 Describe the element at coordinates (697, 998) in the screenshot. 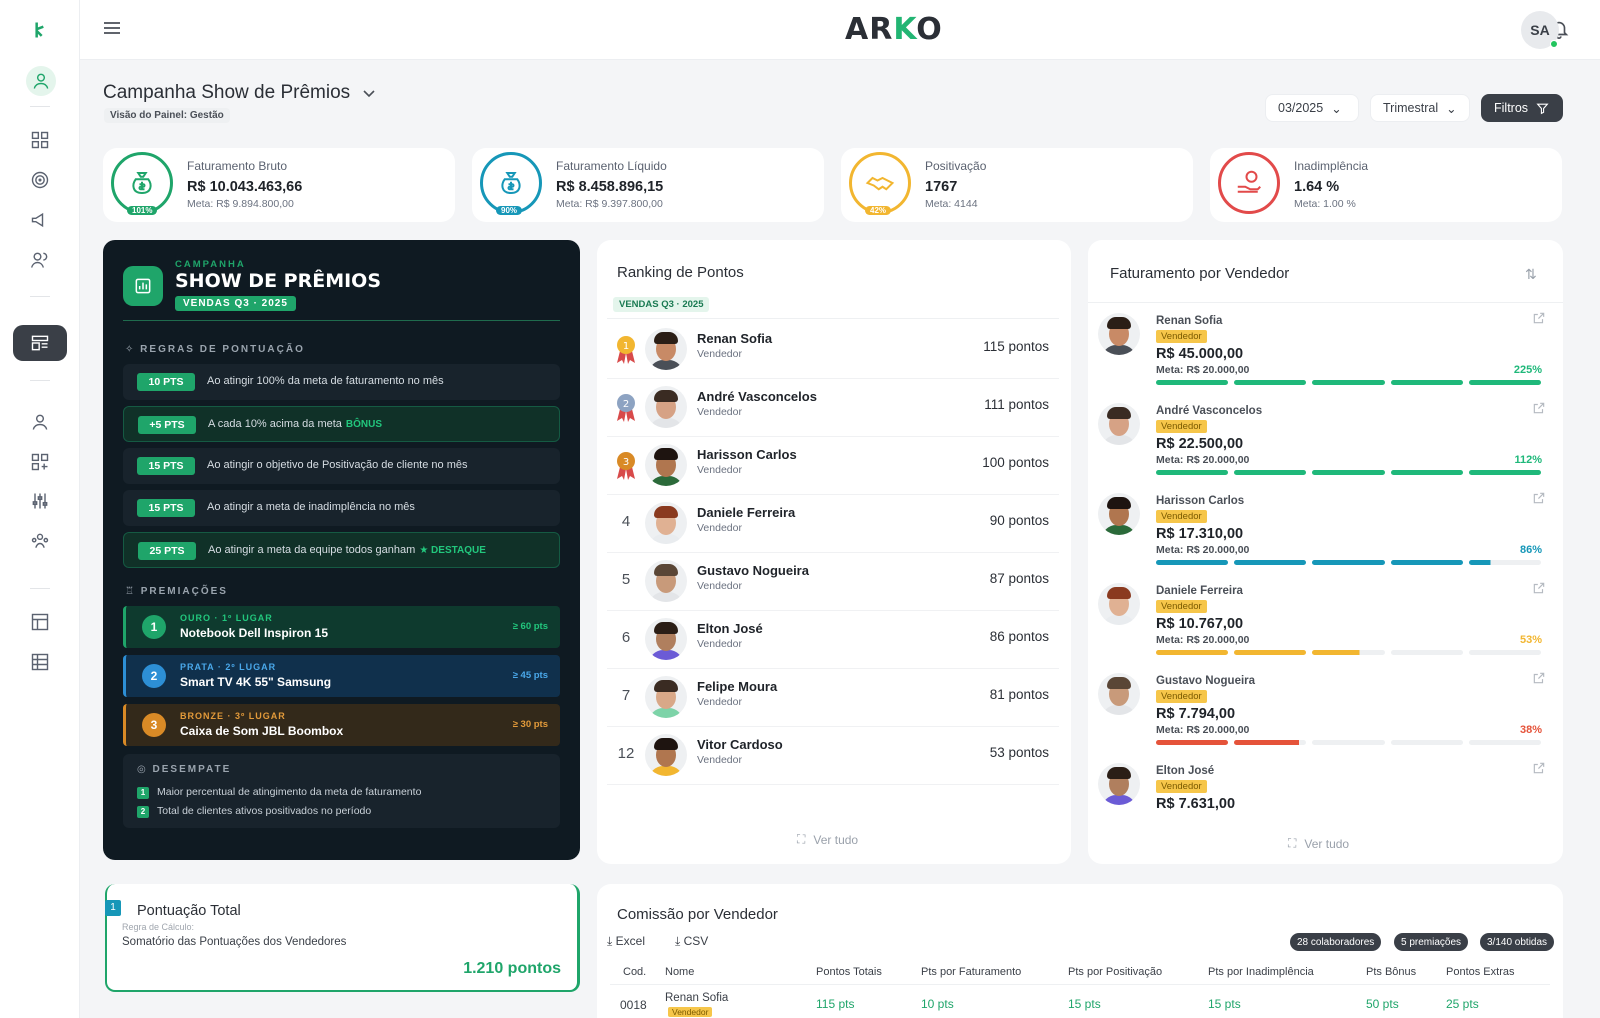

I see `row-name: Renan Sofia` at that location.